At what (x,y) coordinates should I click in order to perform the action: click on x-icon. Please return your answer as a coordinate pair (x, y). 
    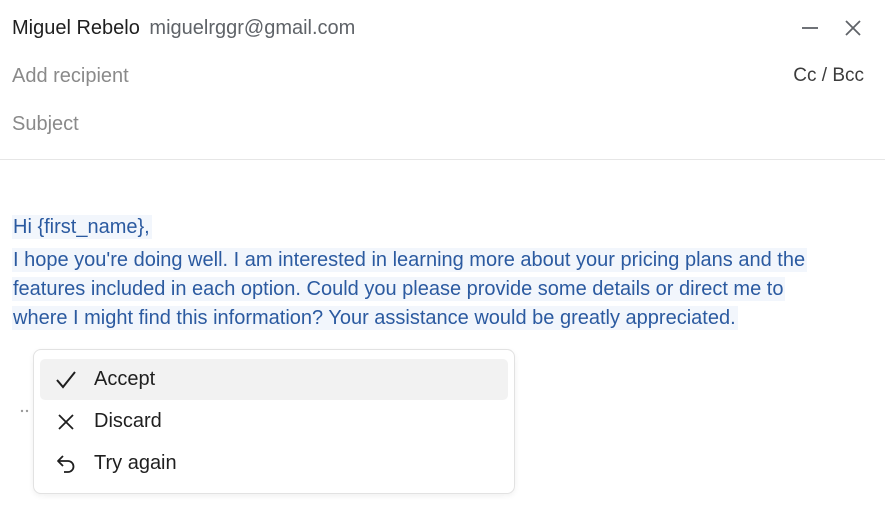
    Looking at the image, I should click on (66, 421).